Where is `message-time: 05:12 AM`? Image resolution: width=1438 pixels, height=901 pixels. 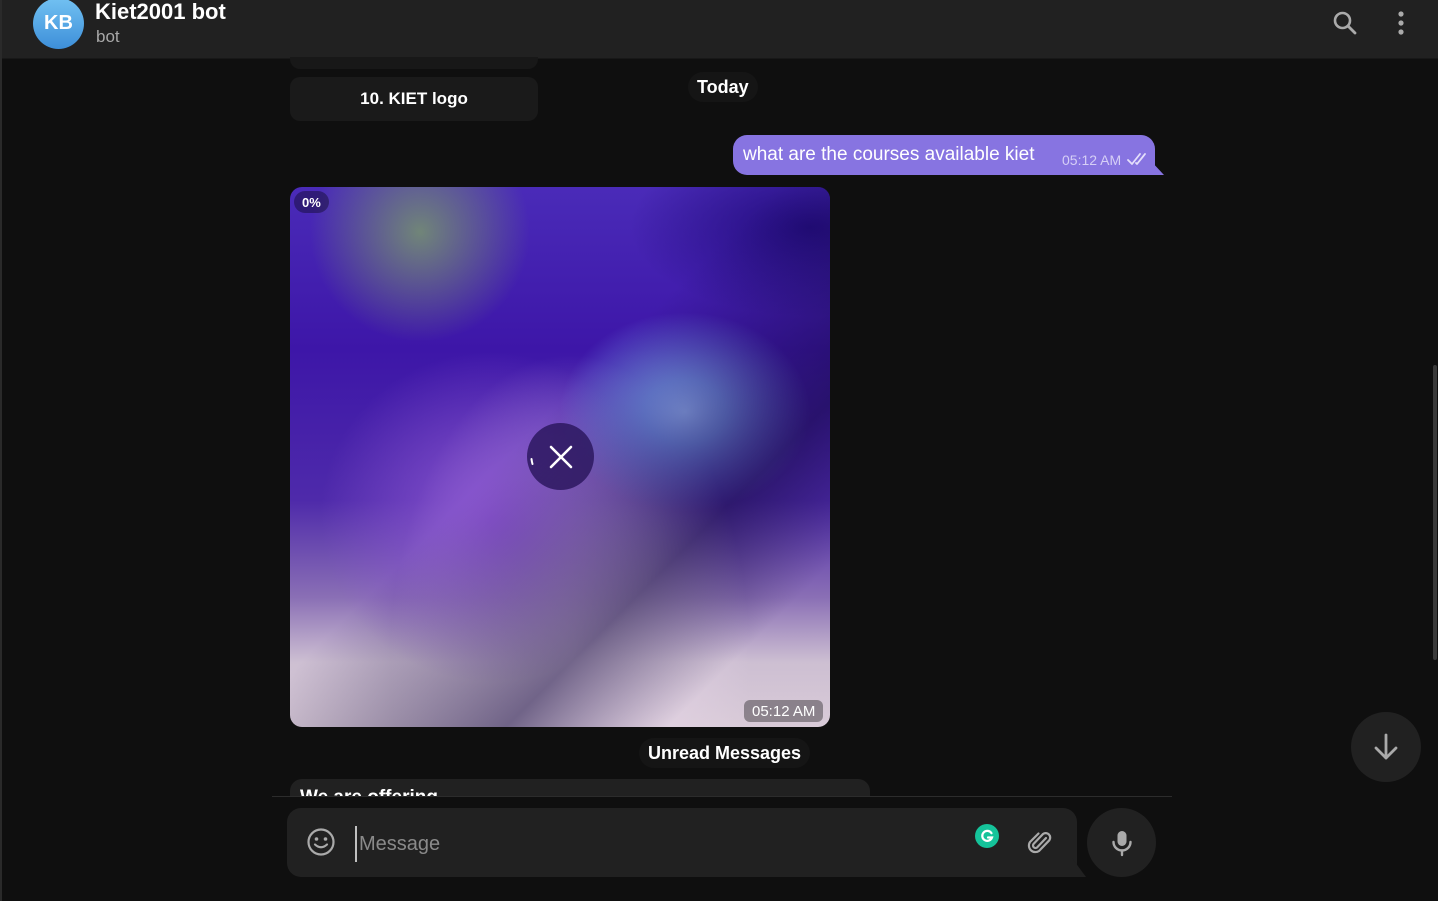
message-time: 05:12 AM is located at coordinates (1092, 160).